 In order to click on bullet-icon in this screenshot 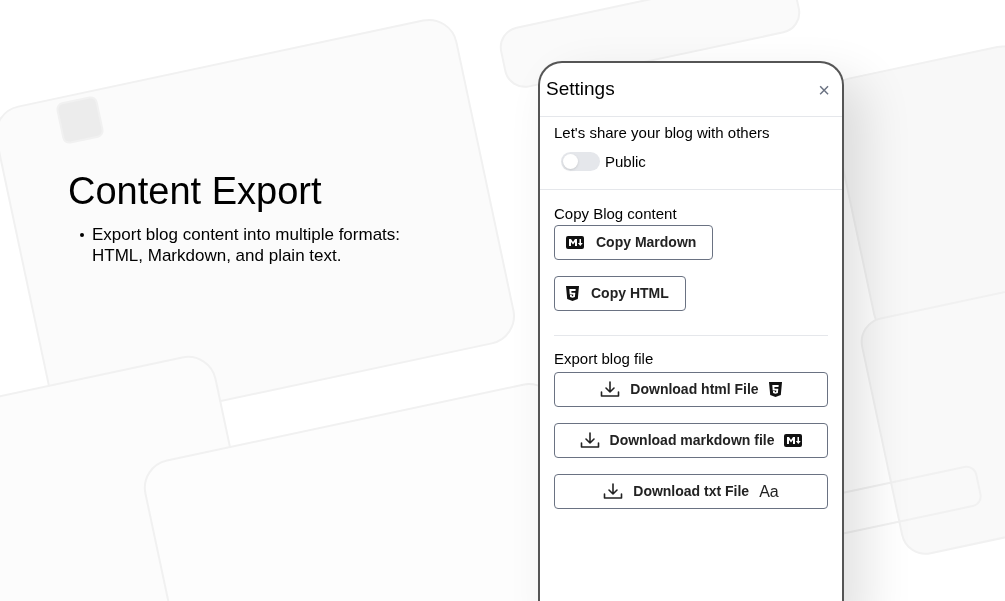, I will do `click(82, 235)`.